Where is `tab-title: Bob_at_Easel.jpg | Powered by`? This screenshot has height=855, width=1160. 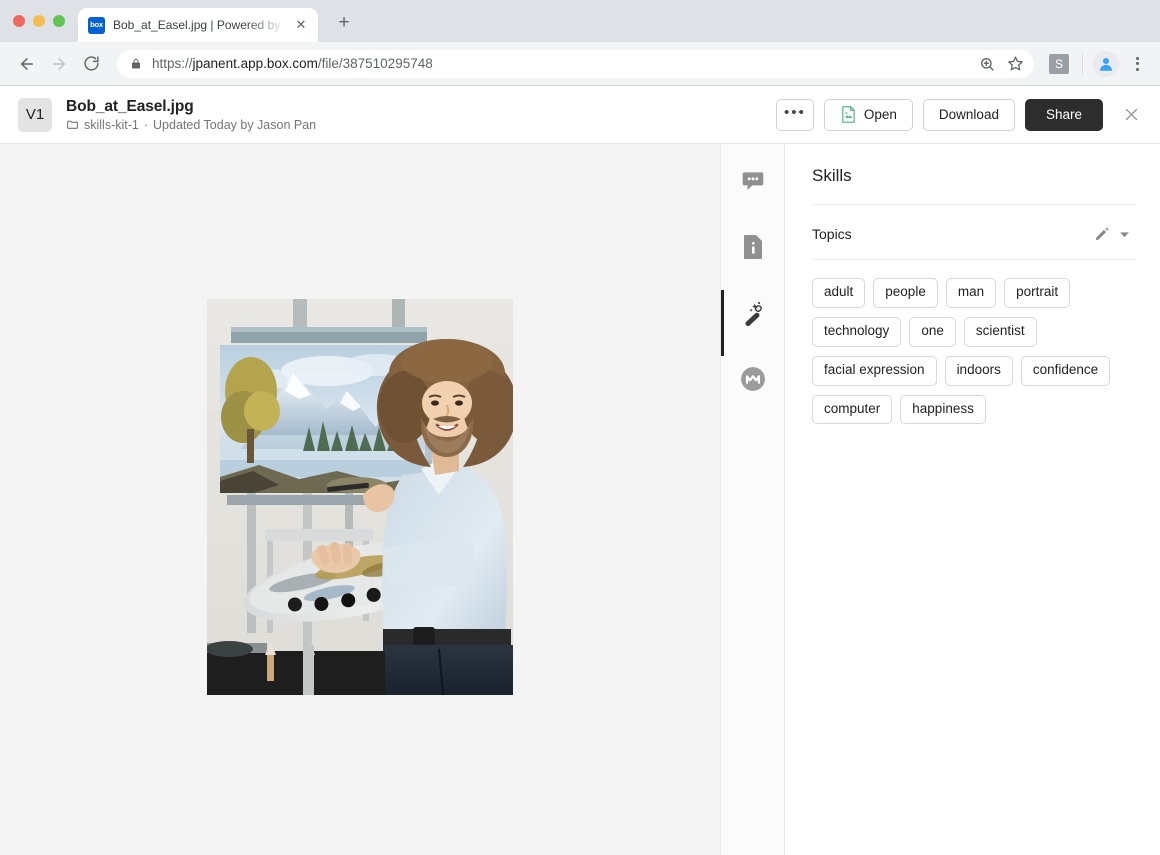 tab-title: Bob_at_Easel.jpg | Powered by is located at coordinates (197, 25).